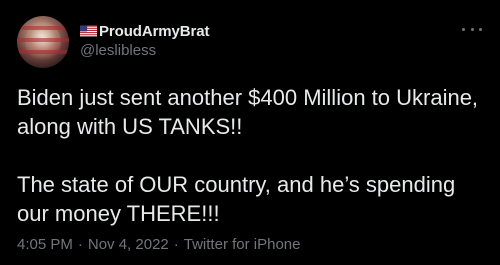 This screenshot has width=500, height=265. I want to click on avatar, so click(43, 42).